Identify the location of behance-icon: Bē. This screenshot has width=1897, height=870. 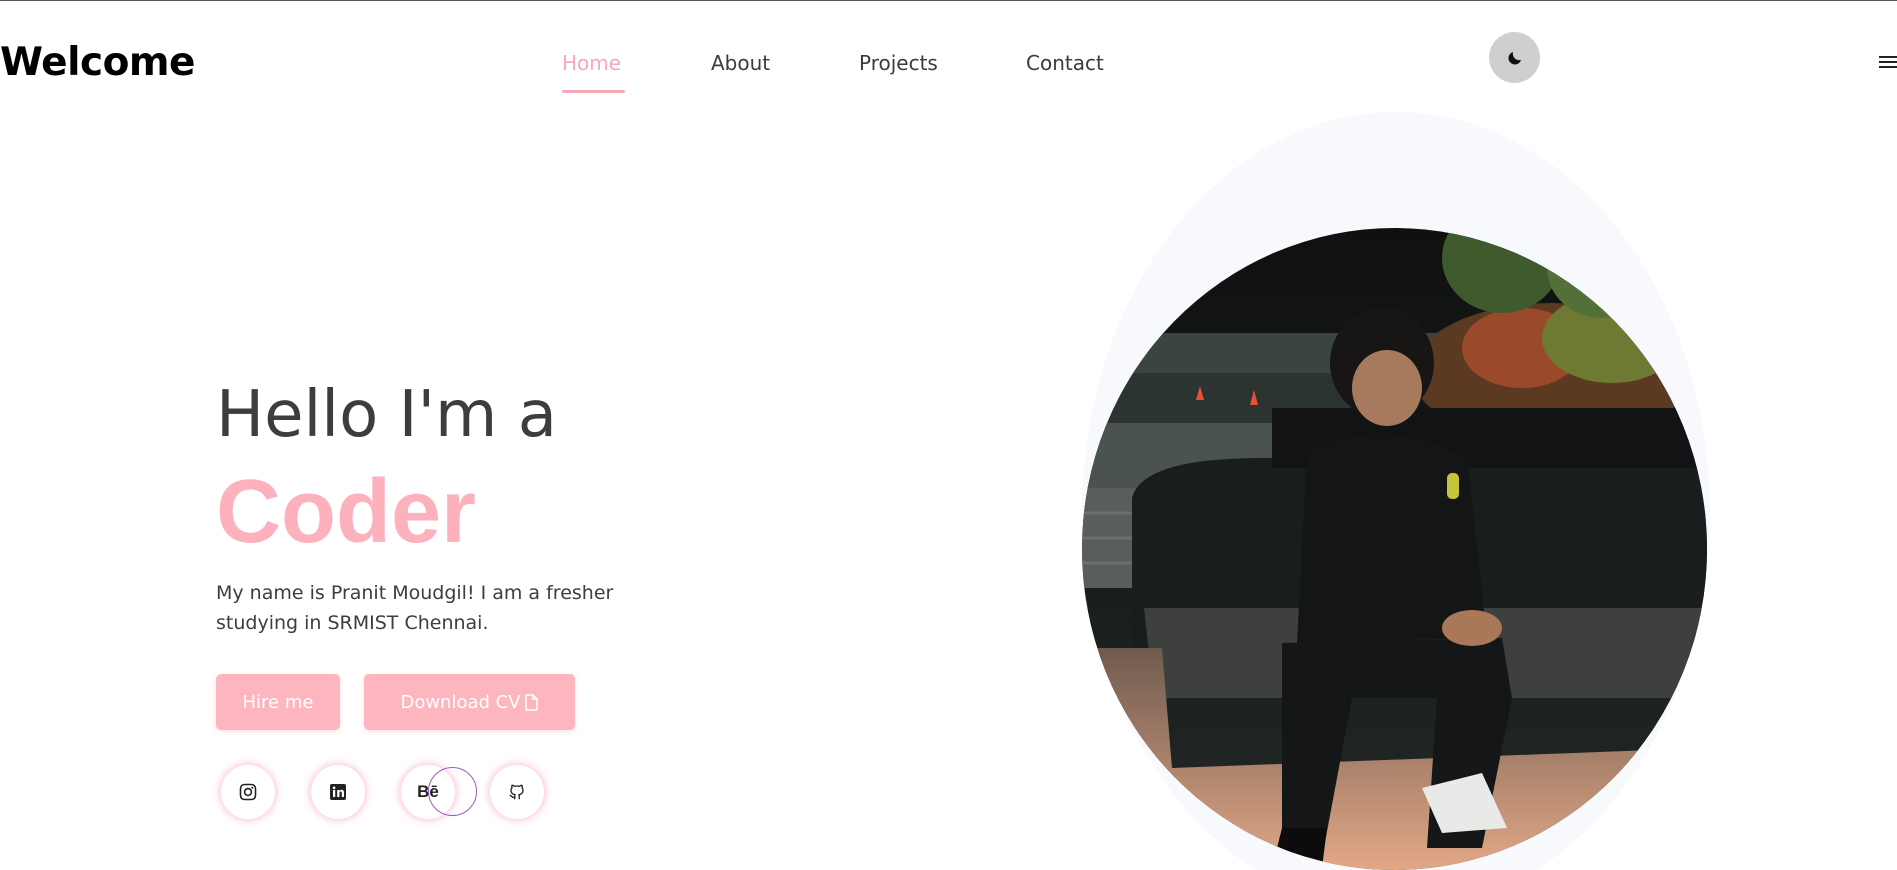
(428, 791).